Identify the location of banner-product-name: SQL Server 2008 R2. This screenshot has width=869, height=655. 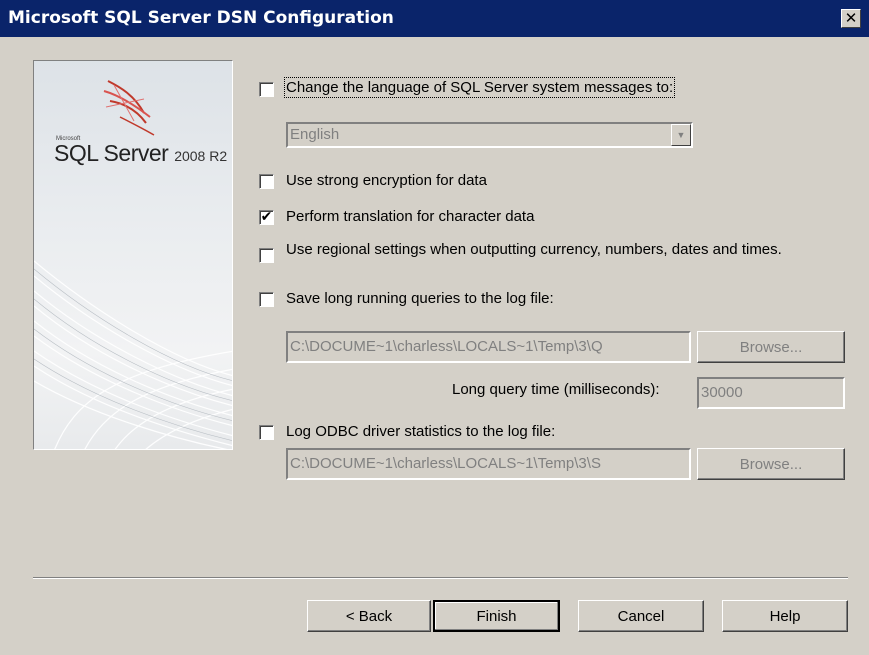
(140, 153).